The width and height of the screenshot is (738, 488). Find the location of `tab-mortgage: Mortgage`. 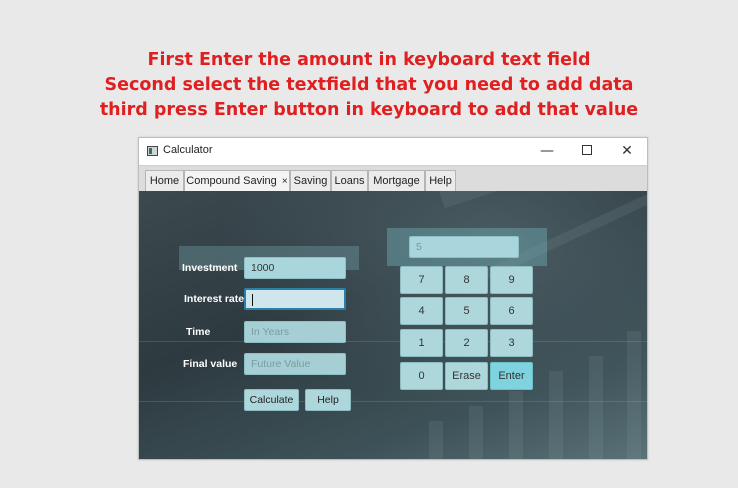

tab-mortgage: Mortgage is located at coordinates (396, 181).